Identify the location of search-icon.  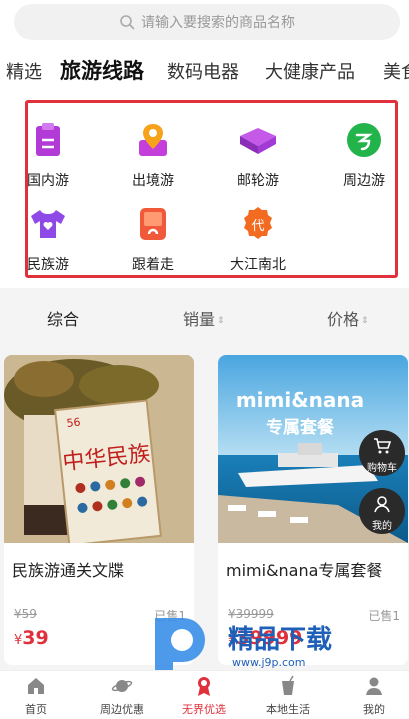
(127, 22).